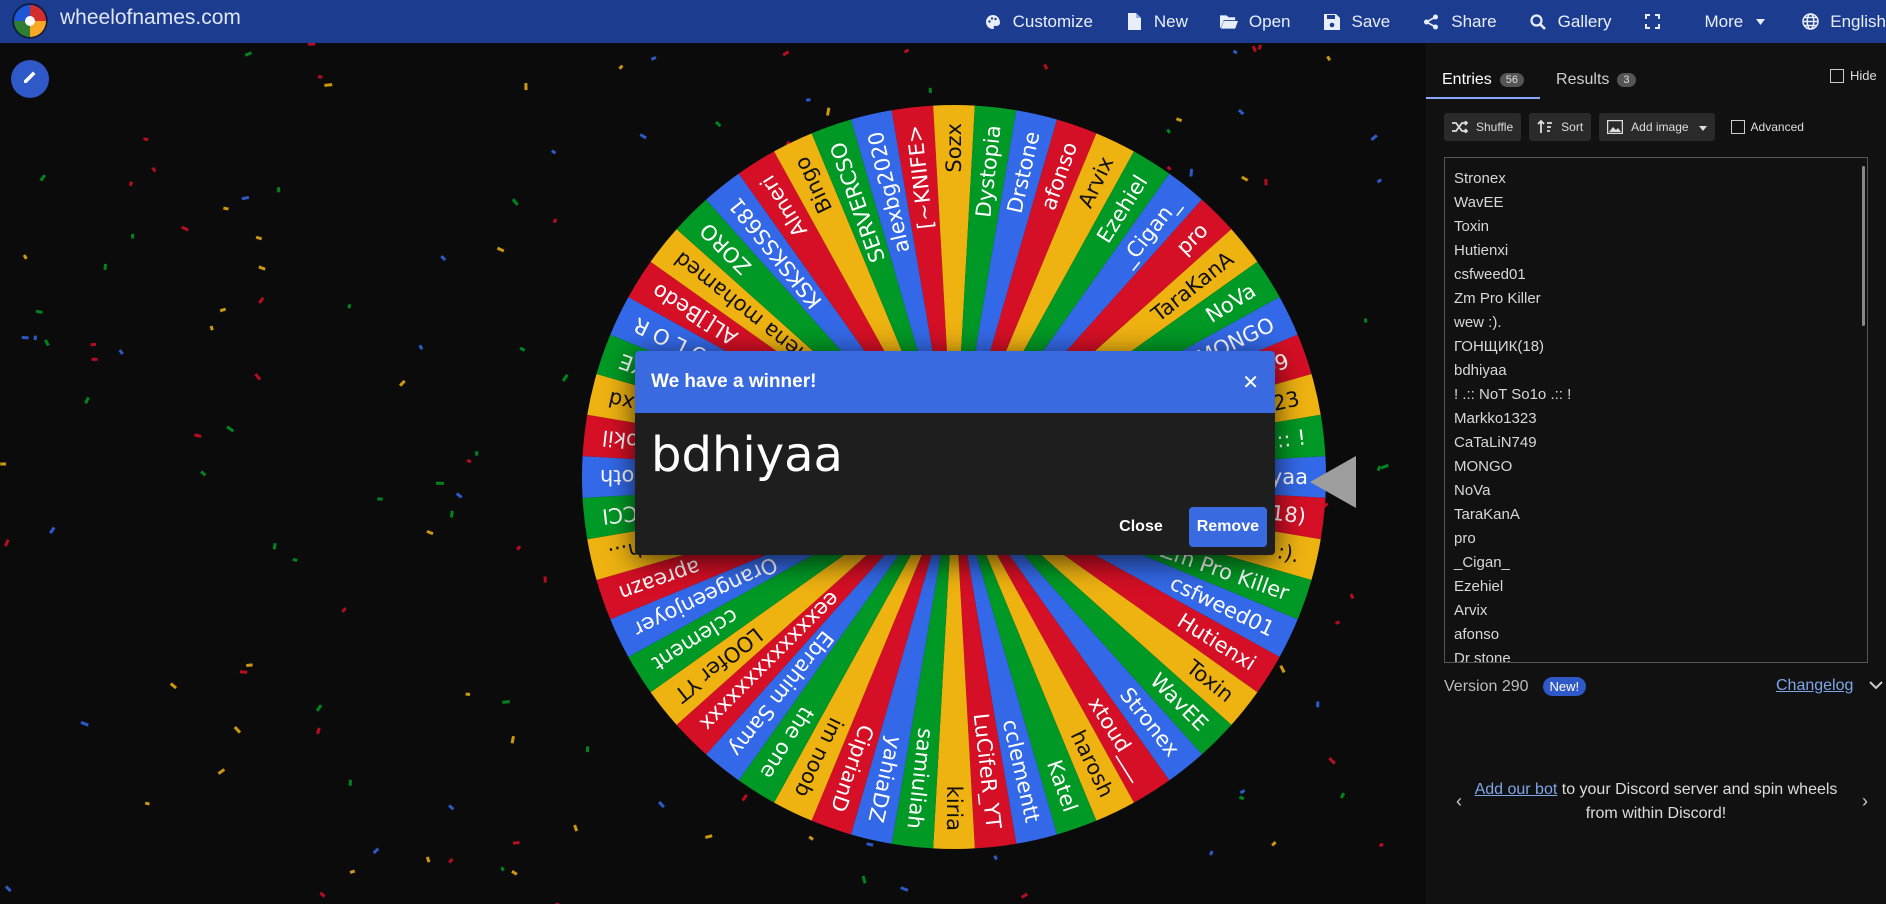 The image size is (1886, 904). I want to click on entry-item: TaraKanA, so click(1487, 514).